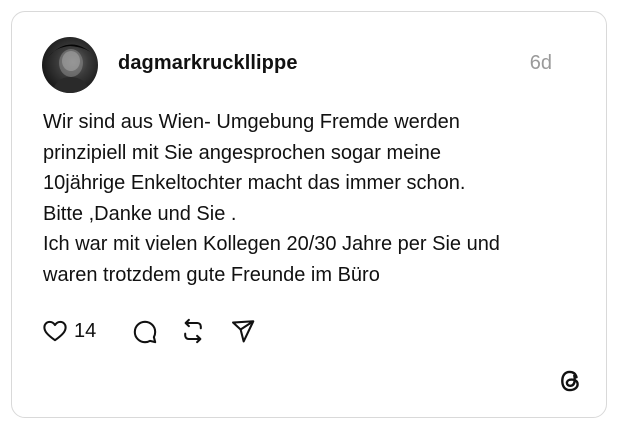 This screenshot has width=620, height=430. Describe the element at coordinates (140, 213) in the screenshot. I see `post-line: Bitte ,Danke und Sie .` at that location.